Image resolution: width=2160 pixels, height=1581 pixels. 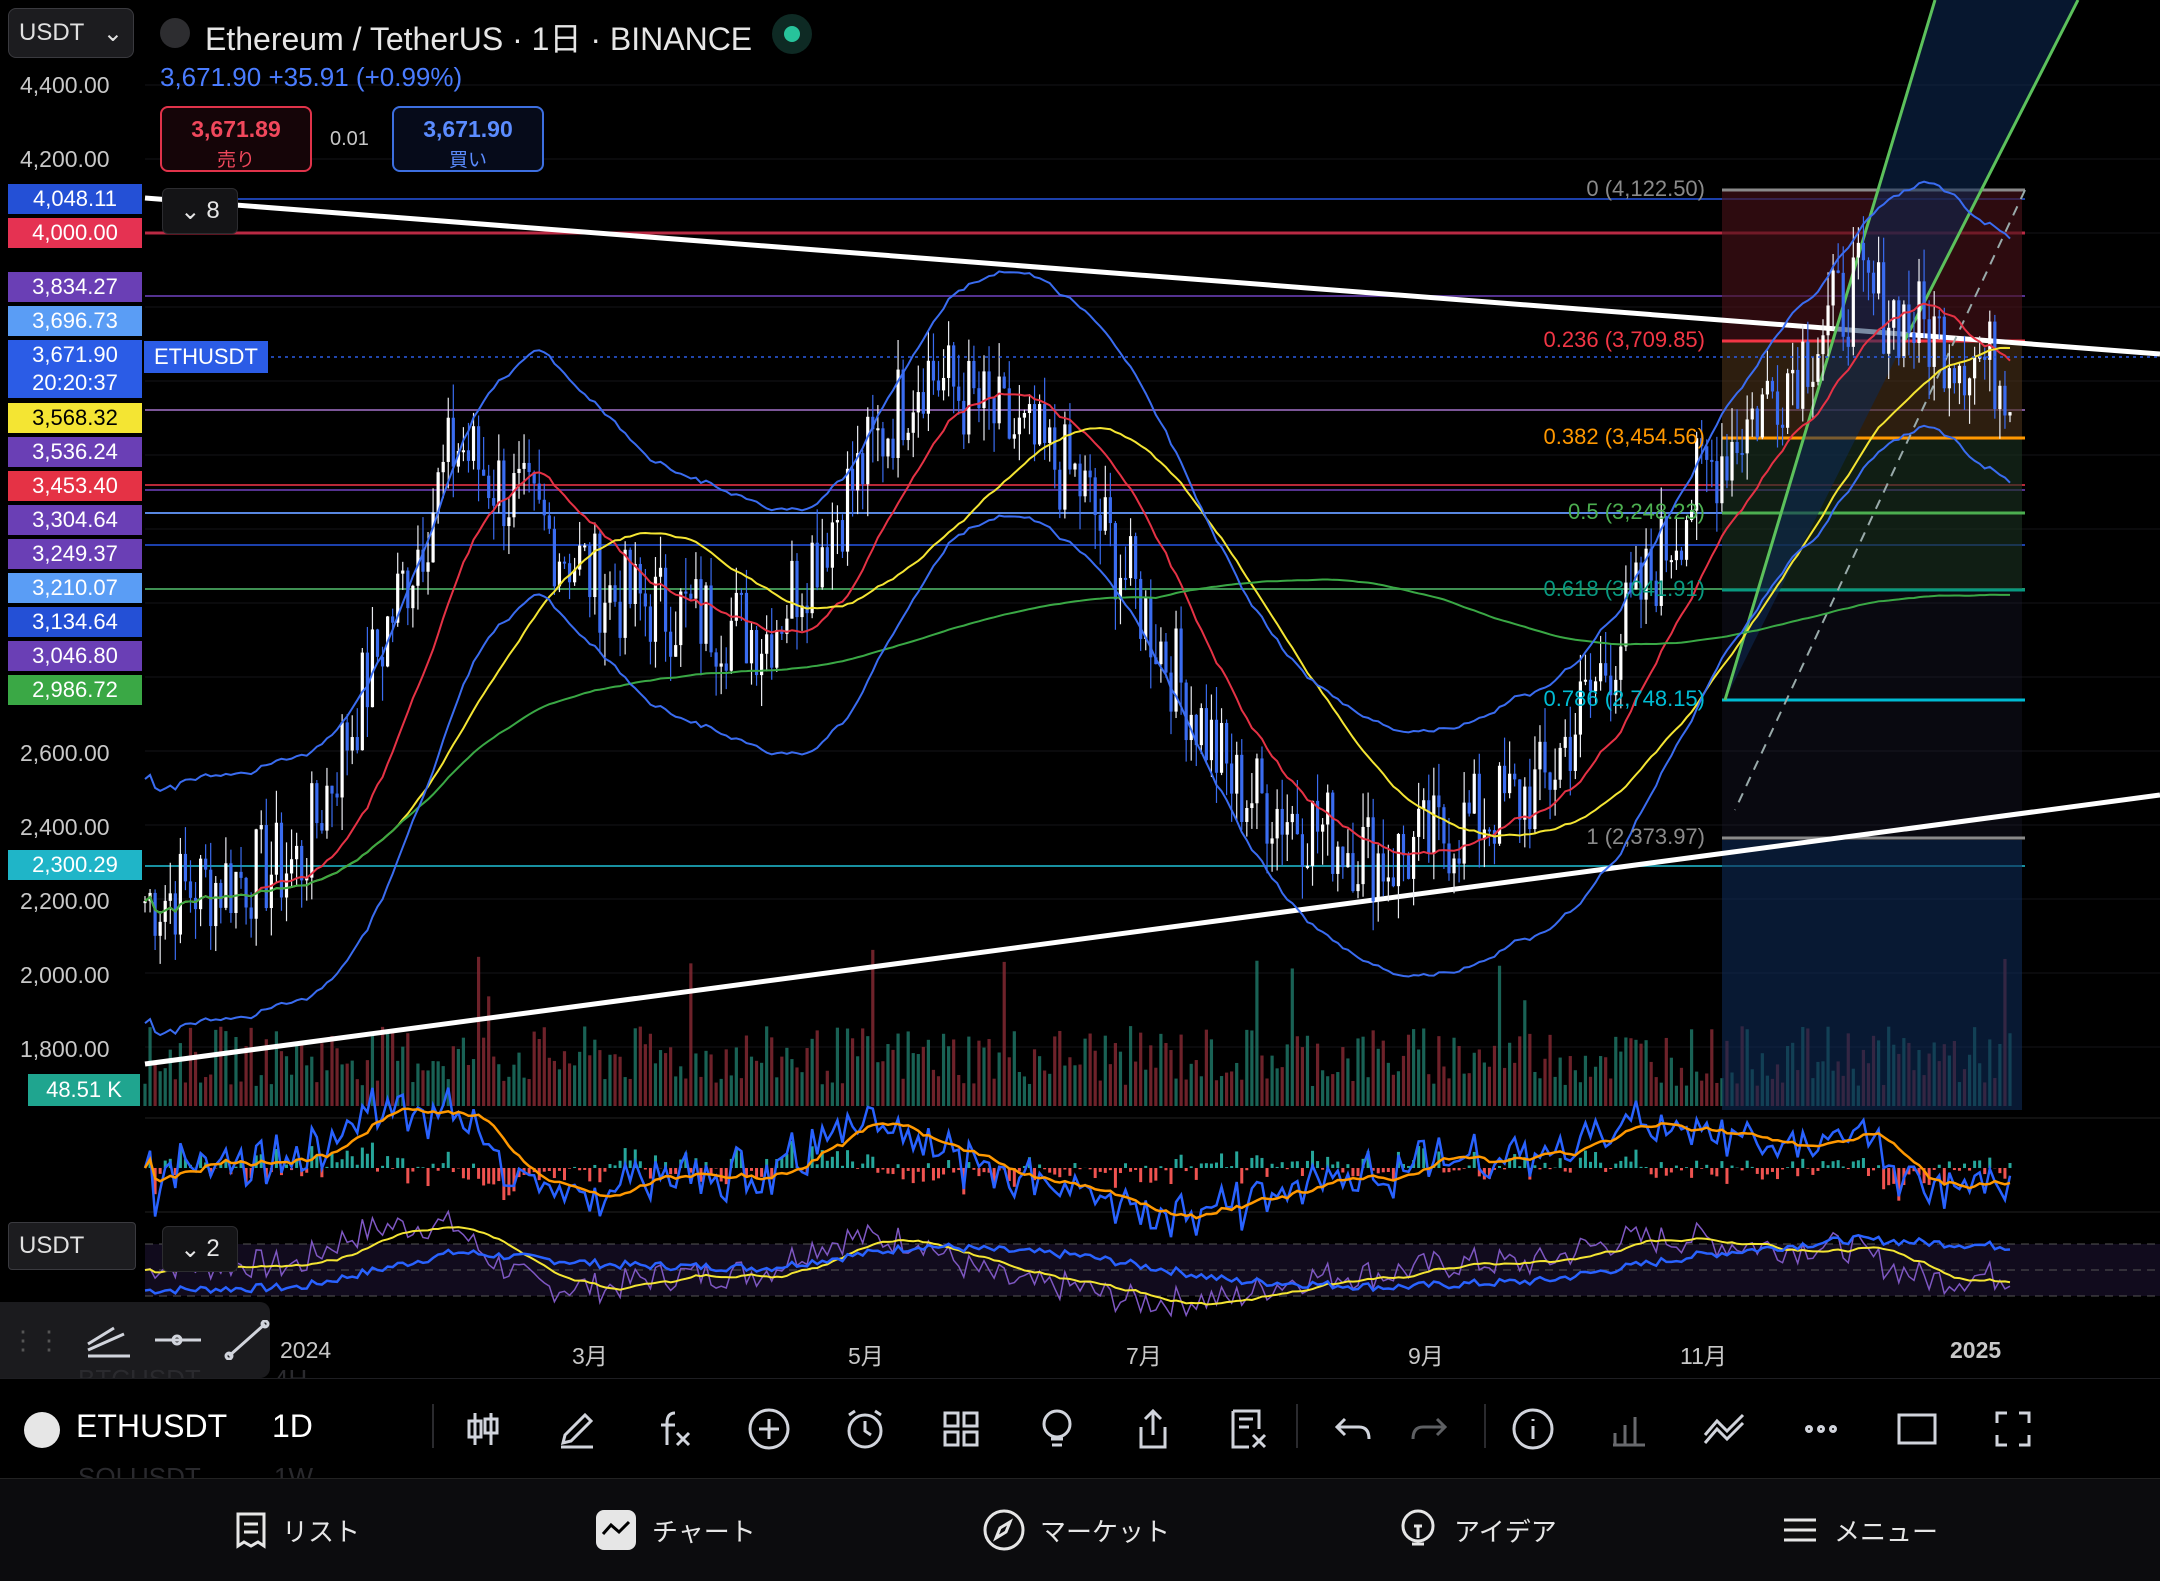 I want to click on price-tag: 3,834.27, so click(x=75, y=287).